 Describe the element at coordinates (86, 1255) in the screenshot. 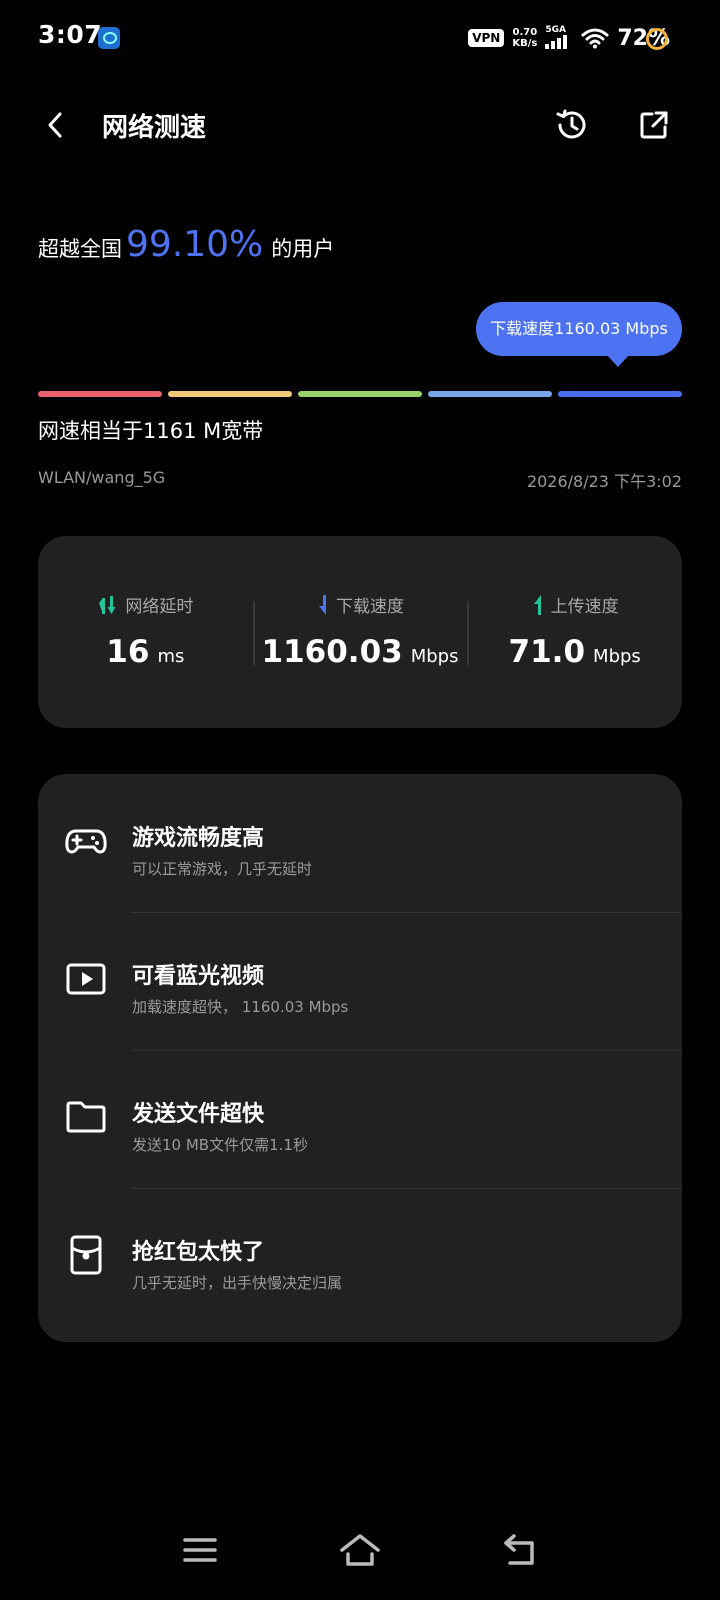

I see `red-envelope-icon` at that location.